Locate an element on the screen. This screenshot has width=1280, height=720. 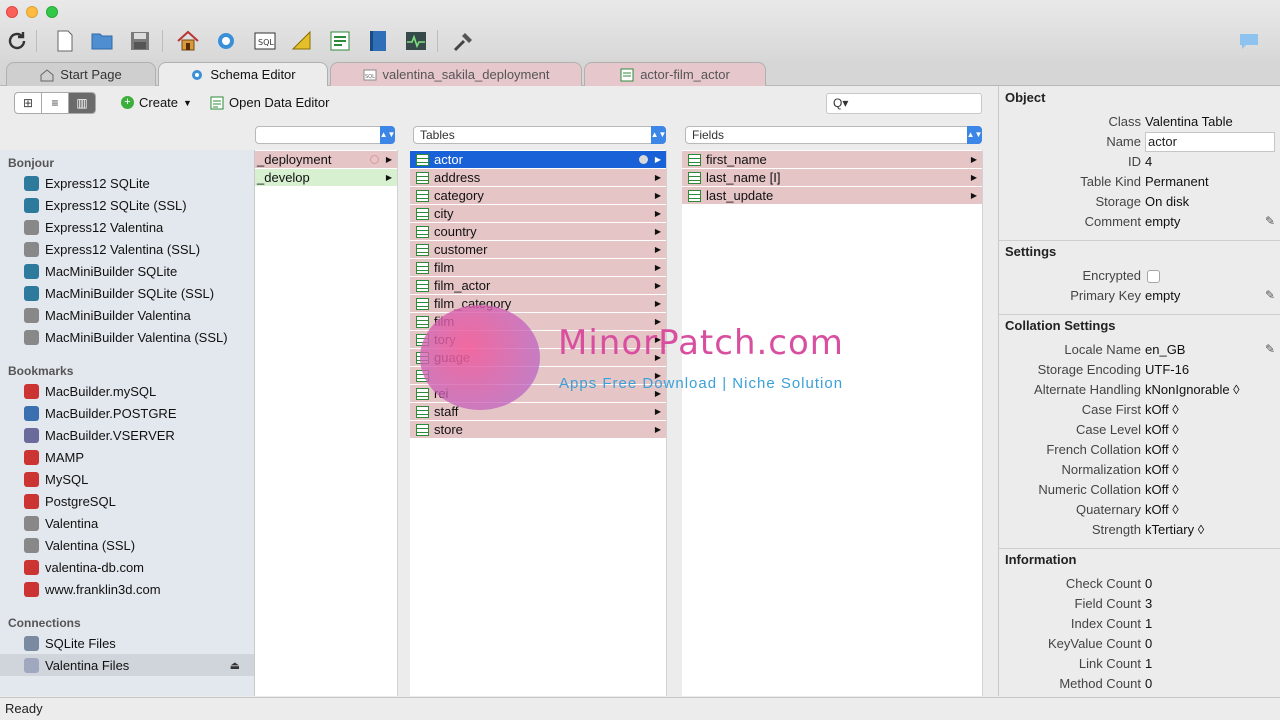
create-button: + Create ▼ is located at coordinates (156, 102).